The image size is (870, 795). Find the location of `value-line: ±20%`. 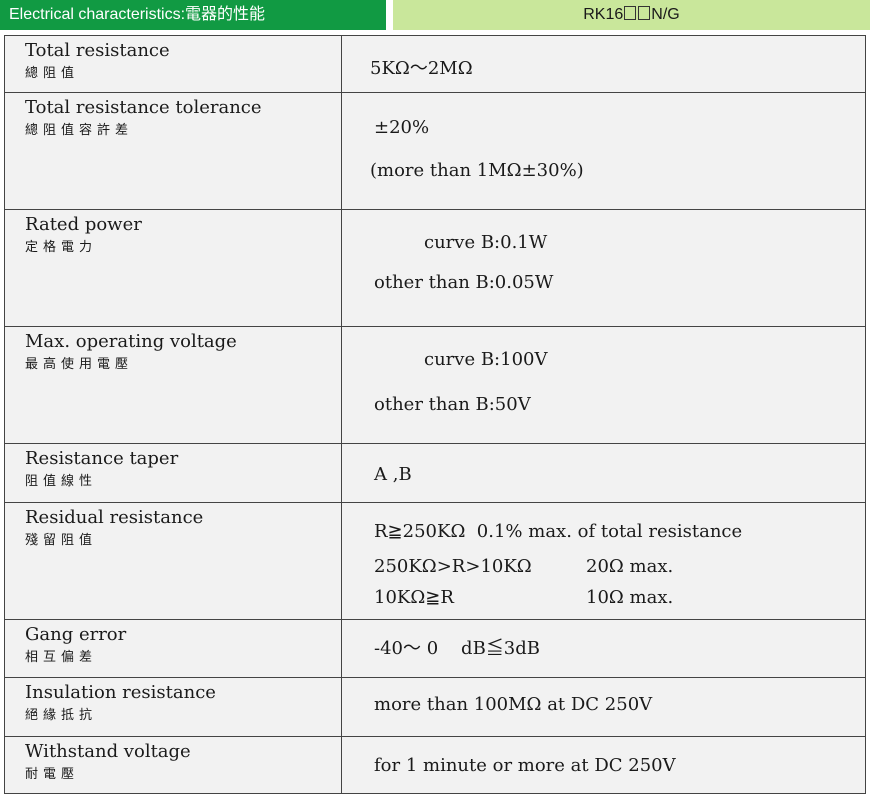

value-line: ±20% is located at coordinates (402, 127).